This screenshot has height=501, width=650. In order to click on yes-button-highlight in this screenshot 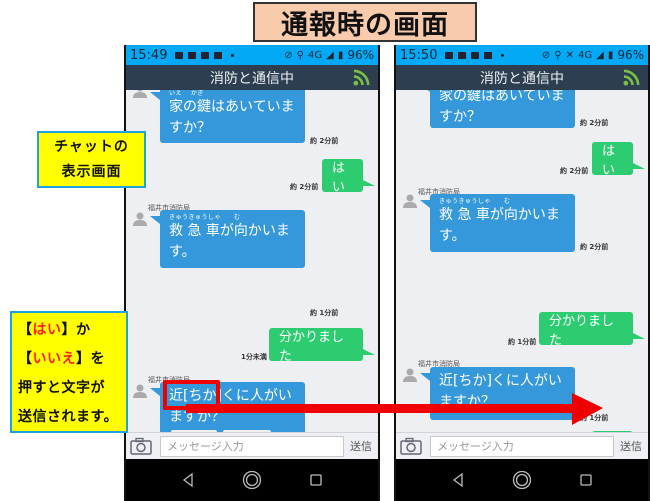, I will do `click(191, 395)`.